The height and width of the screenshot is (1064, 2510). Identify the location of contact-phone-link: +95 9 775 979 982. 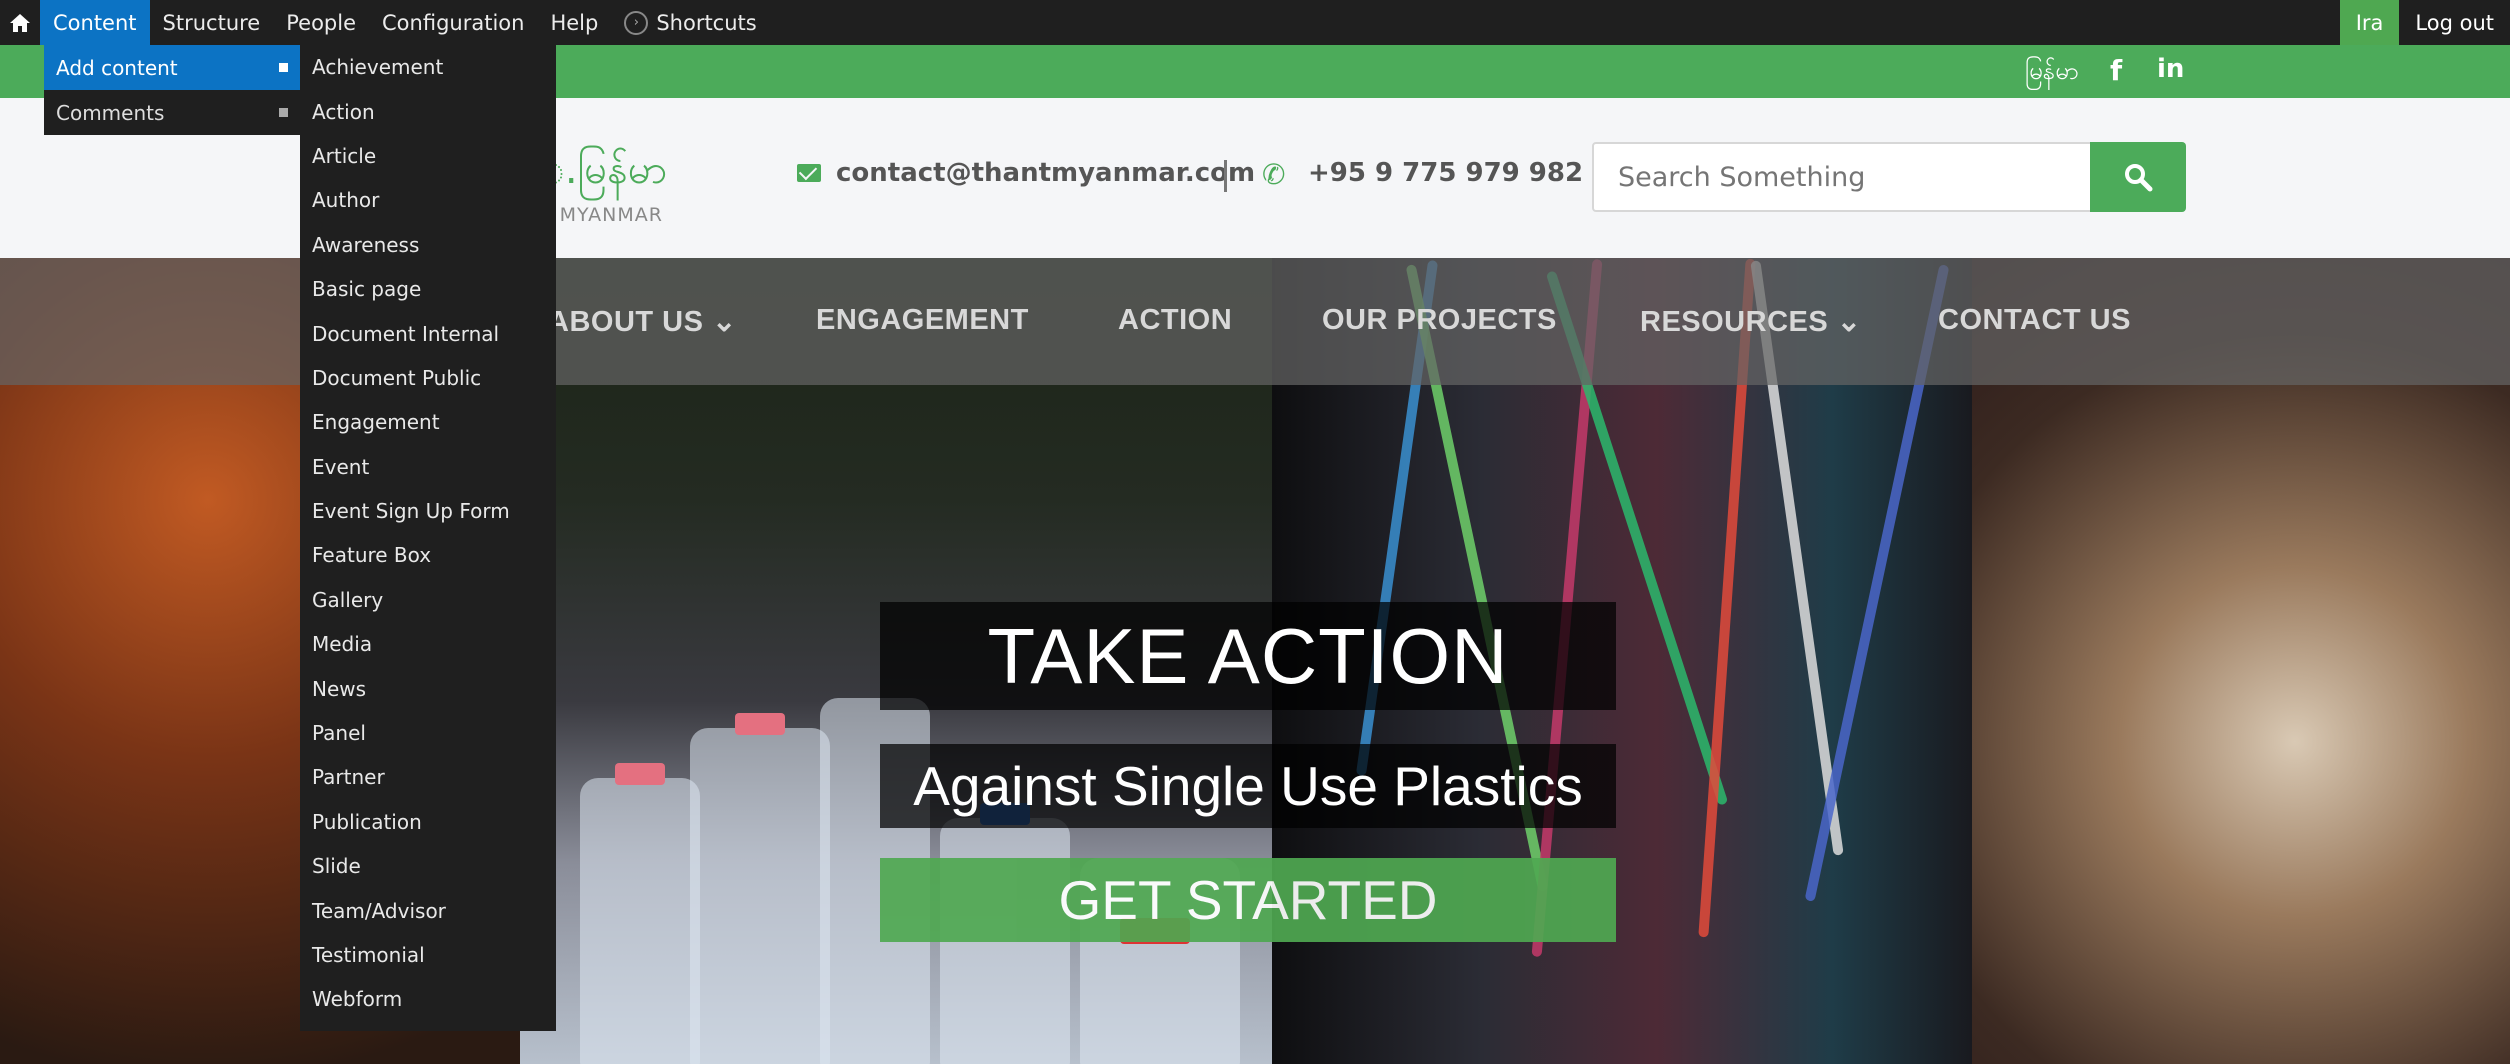
(1445, 173).